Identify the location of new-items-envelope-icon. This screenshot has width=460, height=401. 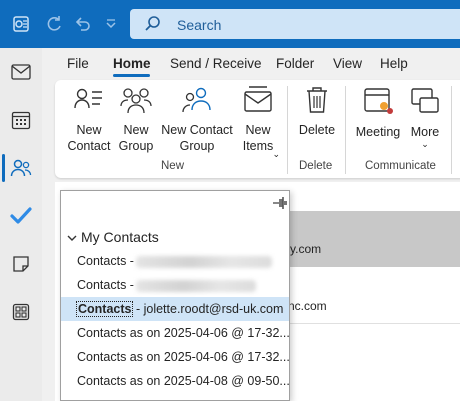
(258, 102).